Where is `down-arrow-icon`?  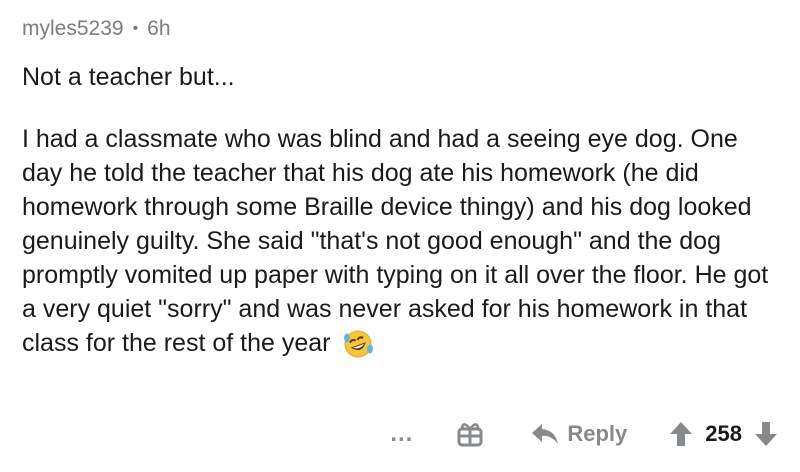
down-arrow-icon is located at coordinates (766, 434).